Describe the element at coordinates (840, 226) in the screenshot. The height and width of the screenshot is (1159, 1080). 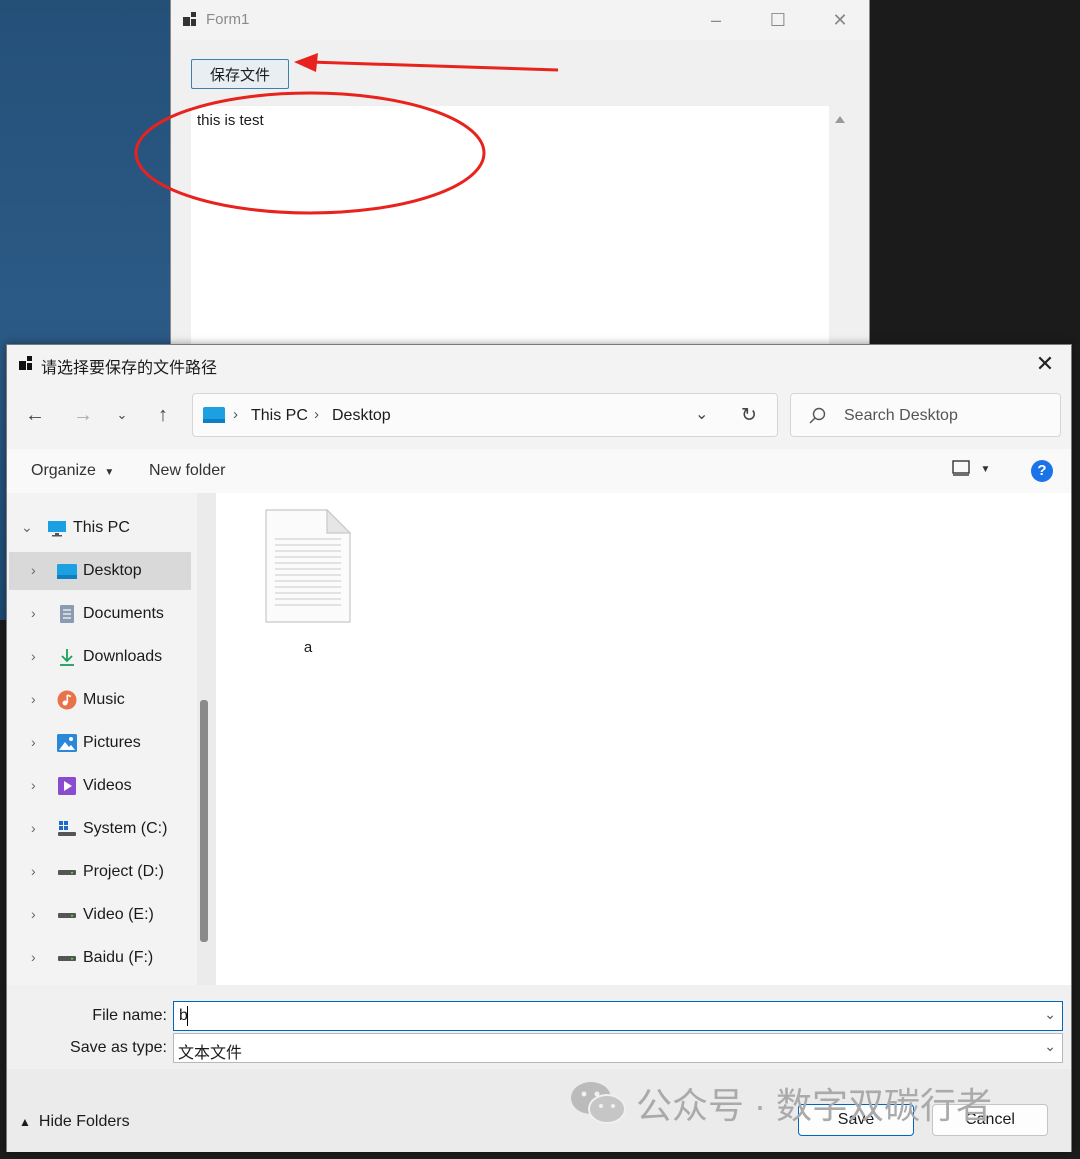
I see `text-area-scrollbar` at that location.